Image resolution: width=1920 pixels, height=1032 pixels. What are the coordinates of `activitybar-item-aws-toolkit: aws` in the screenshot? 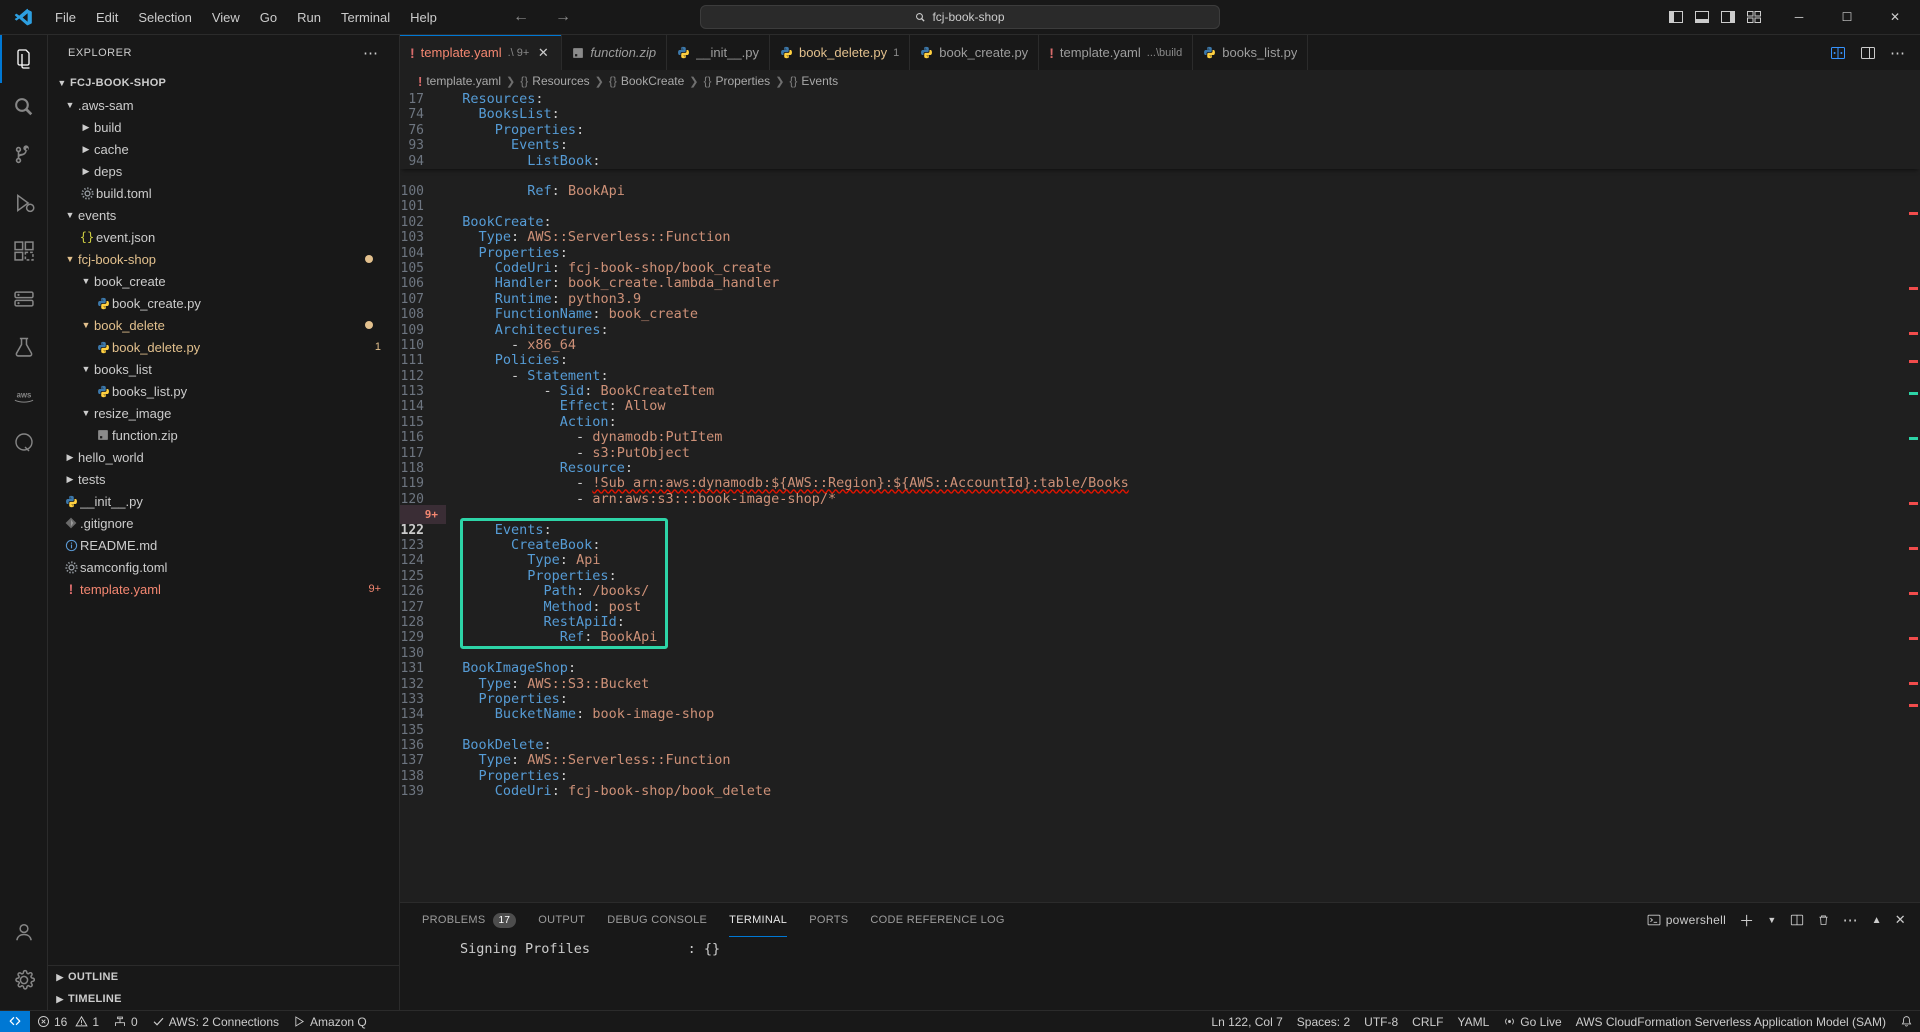 It's located at (24, 395).